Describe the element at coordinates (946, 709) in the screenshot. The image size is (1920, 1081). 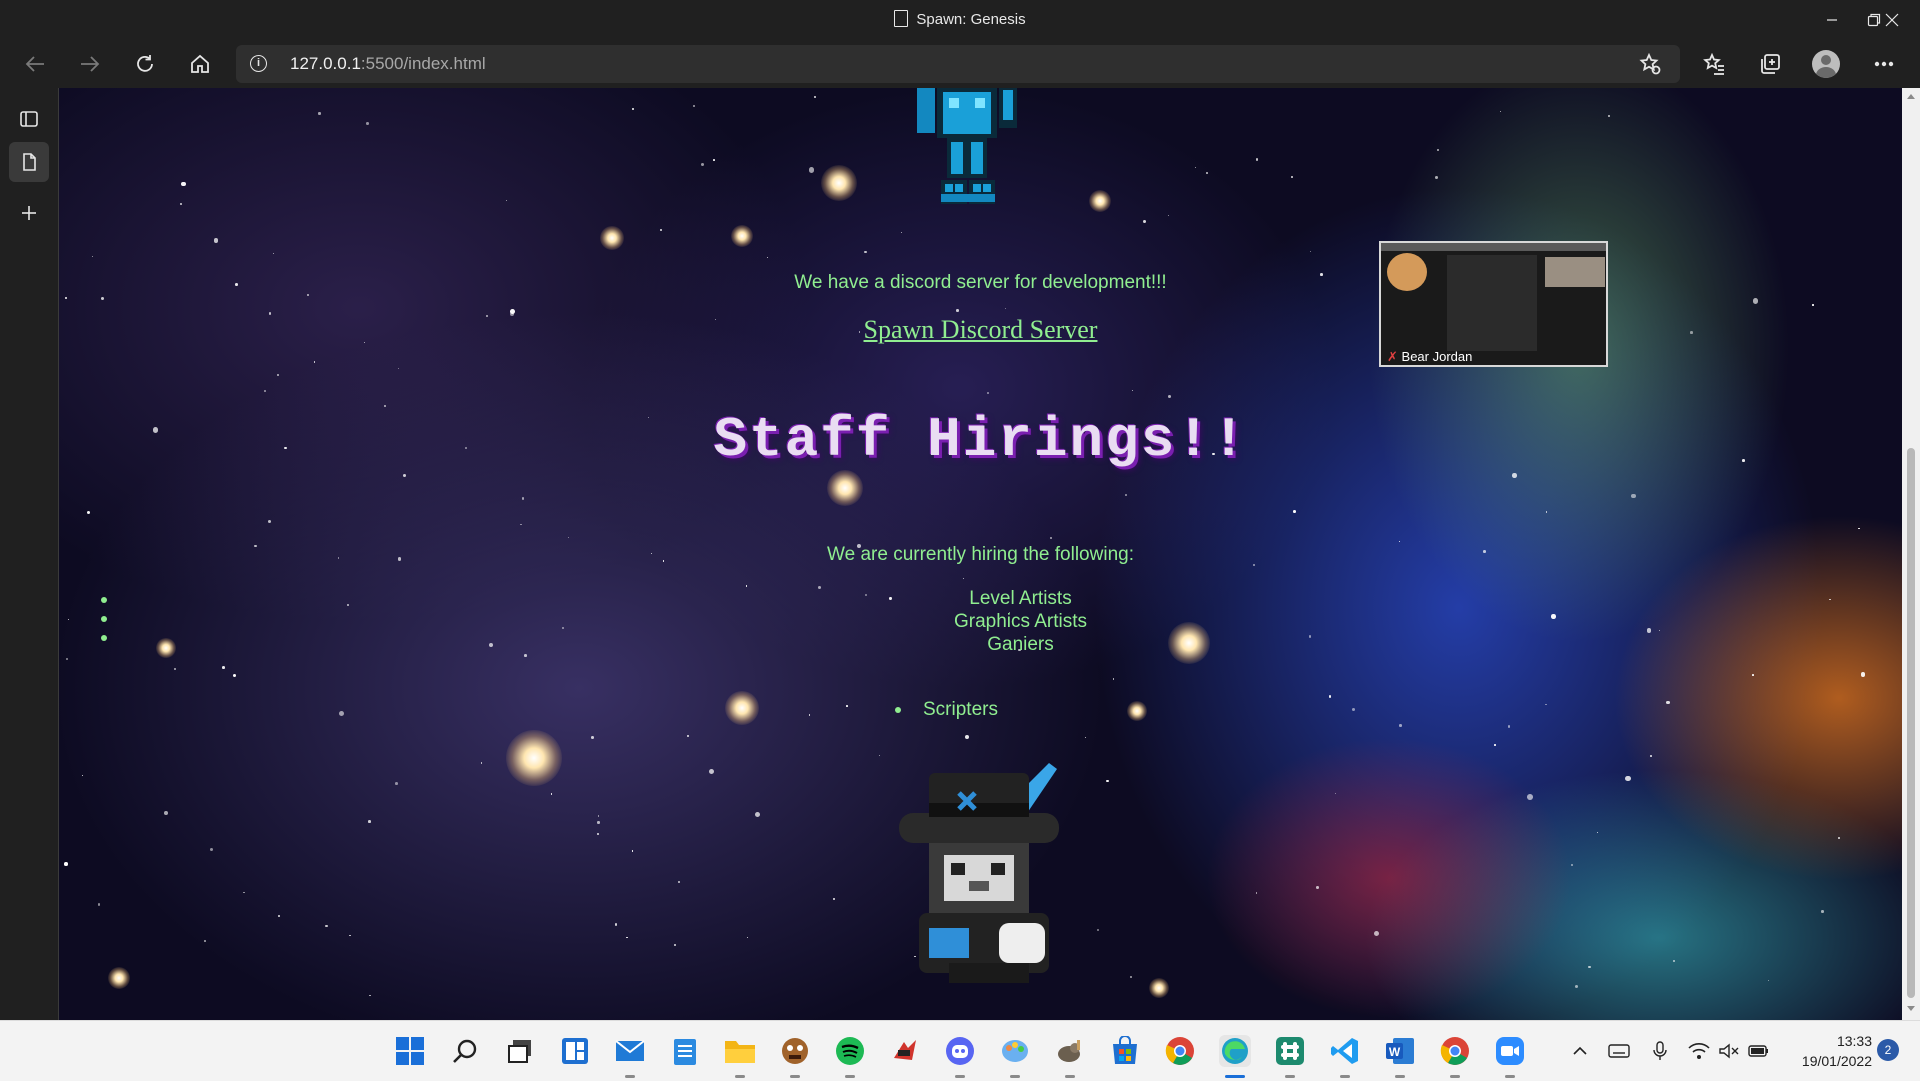
I see `role-bullet-item: Scripters` at that location.